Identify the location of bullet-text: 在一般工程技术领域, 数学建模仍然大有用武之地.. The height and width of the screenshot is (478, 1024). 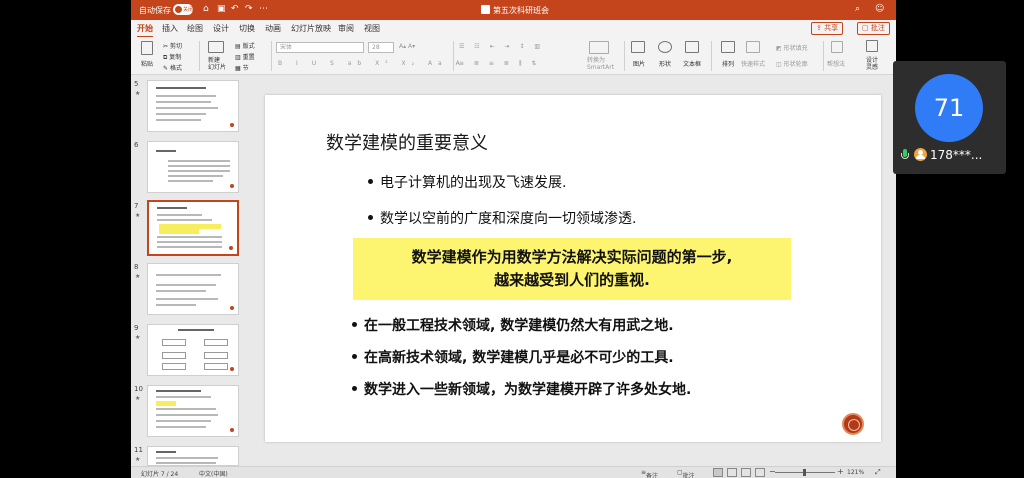
(519, 326).